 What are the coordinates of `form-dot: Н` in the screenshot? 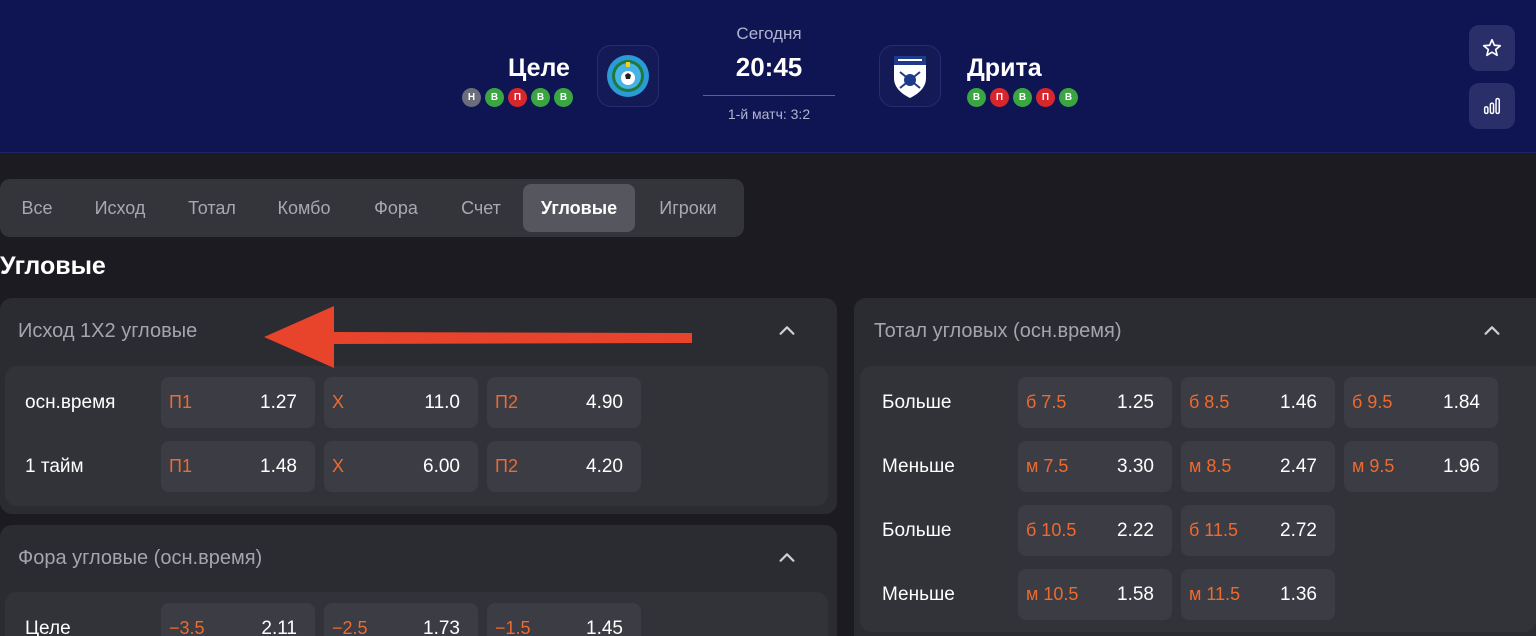 It's located at (471, 97).